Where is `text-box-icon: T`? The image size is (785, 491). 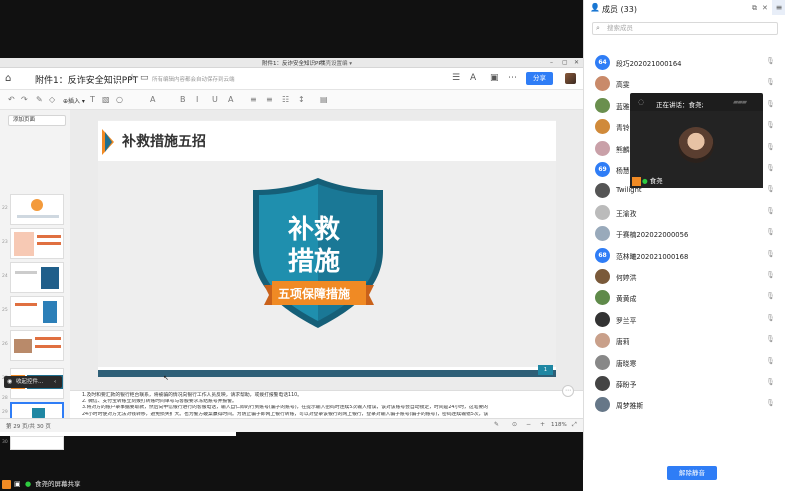 text-box-icon: T is located at coordinates (92, 99).